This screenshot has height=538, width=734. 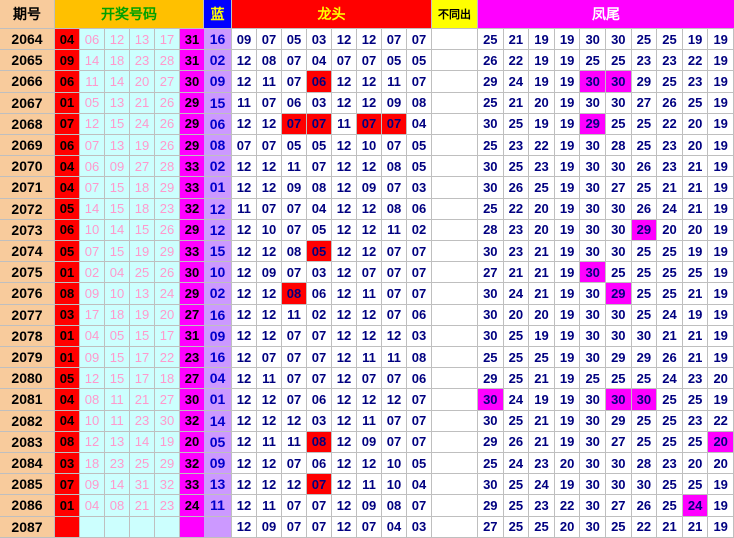 What do you see at coordinates (27, 379) in the screenshot?
I see `period-cell: 2080` at bounding box center [27, 379].